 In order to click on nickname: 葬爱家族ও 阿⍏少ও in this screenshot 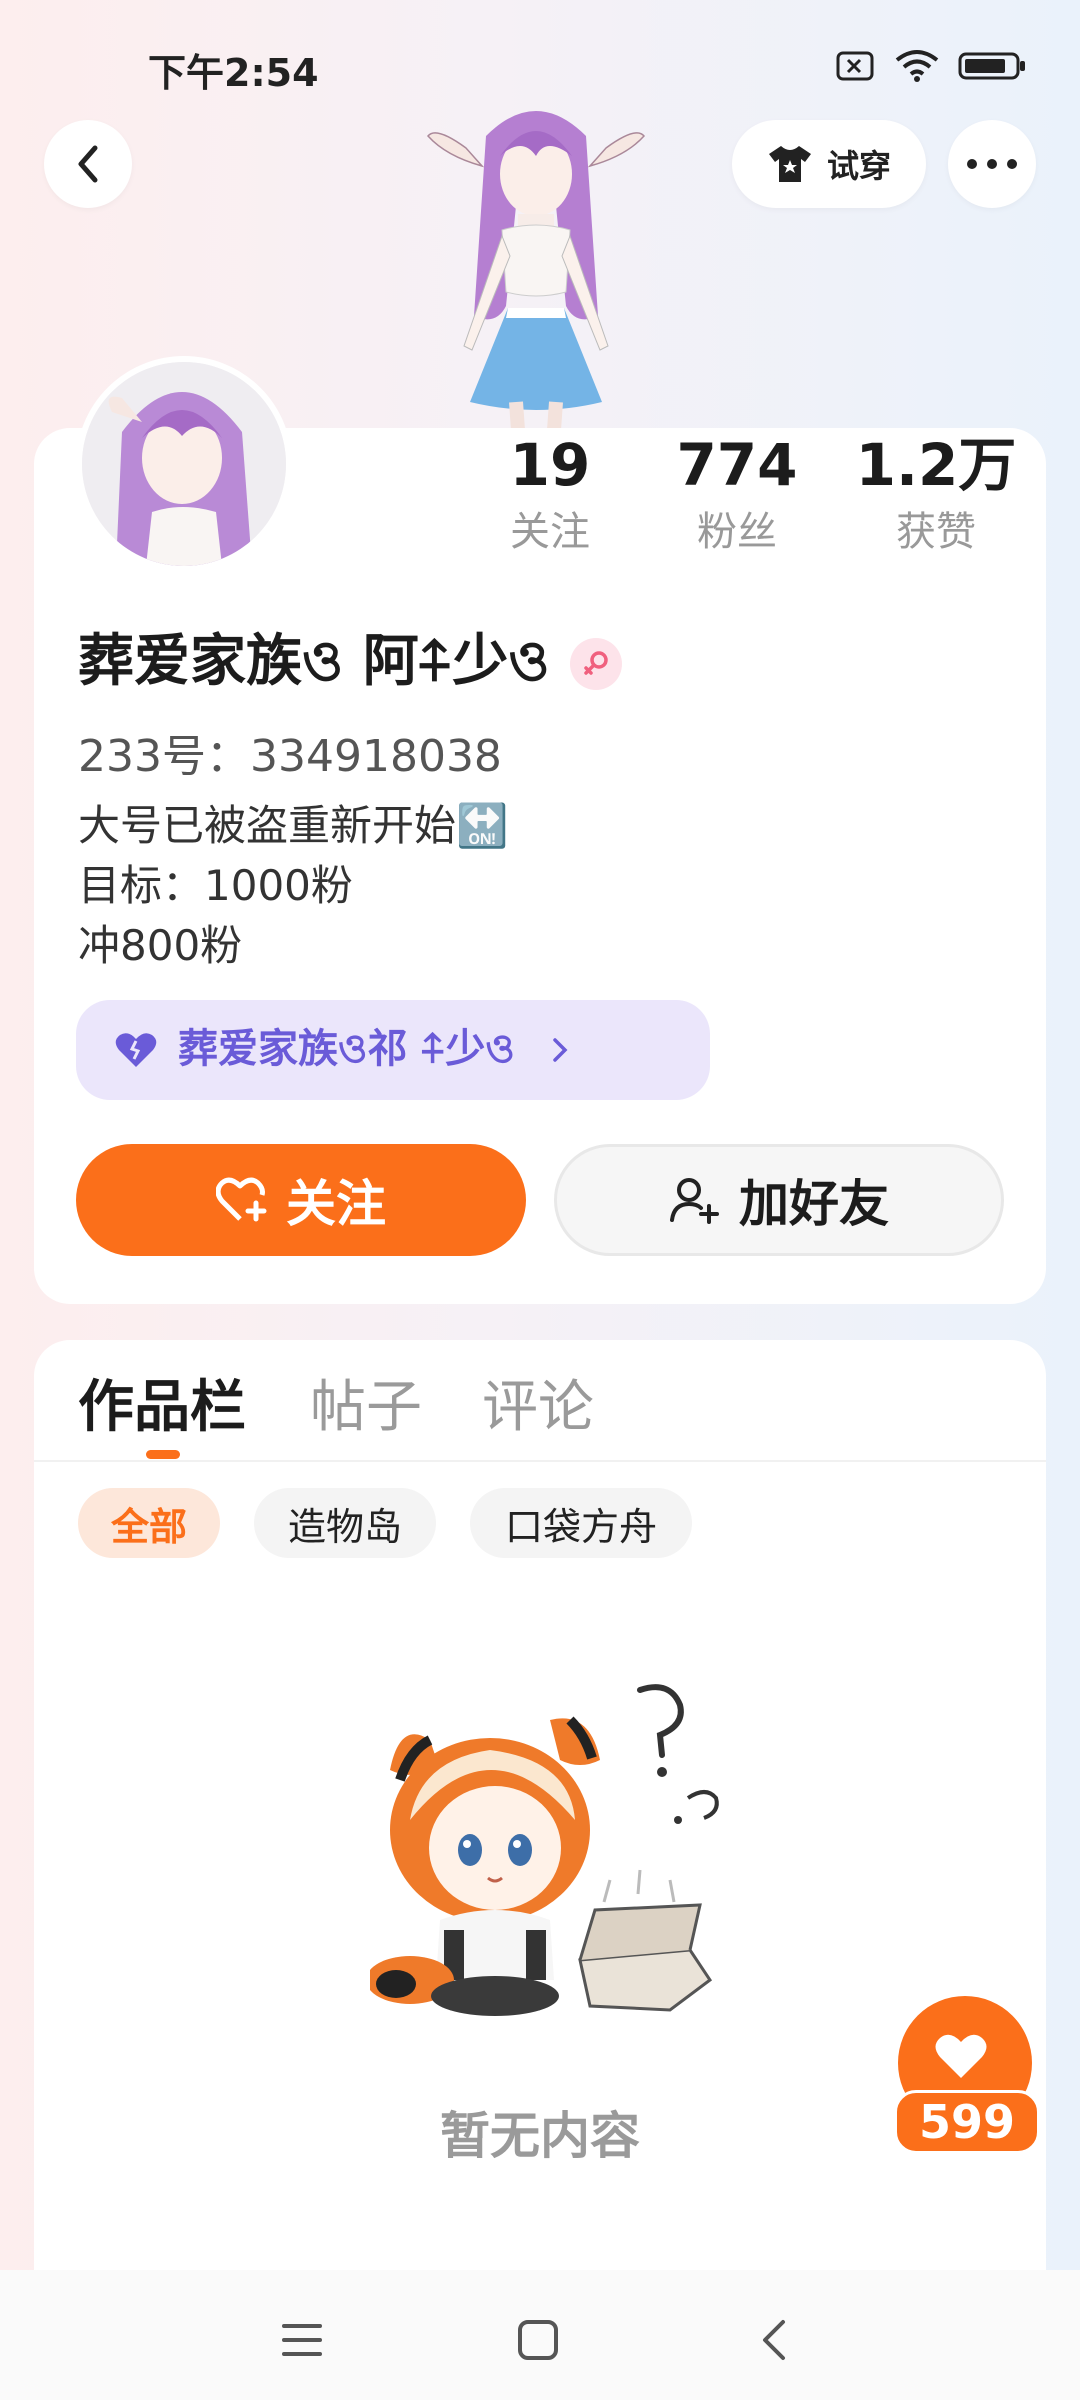, I will do `click(314, 661)`.